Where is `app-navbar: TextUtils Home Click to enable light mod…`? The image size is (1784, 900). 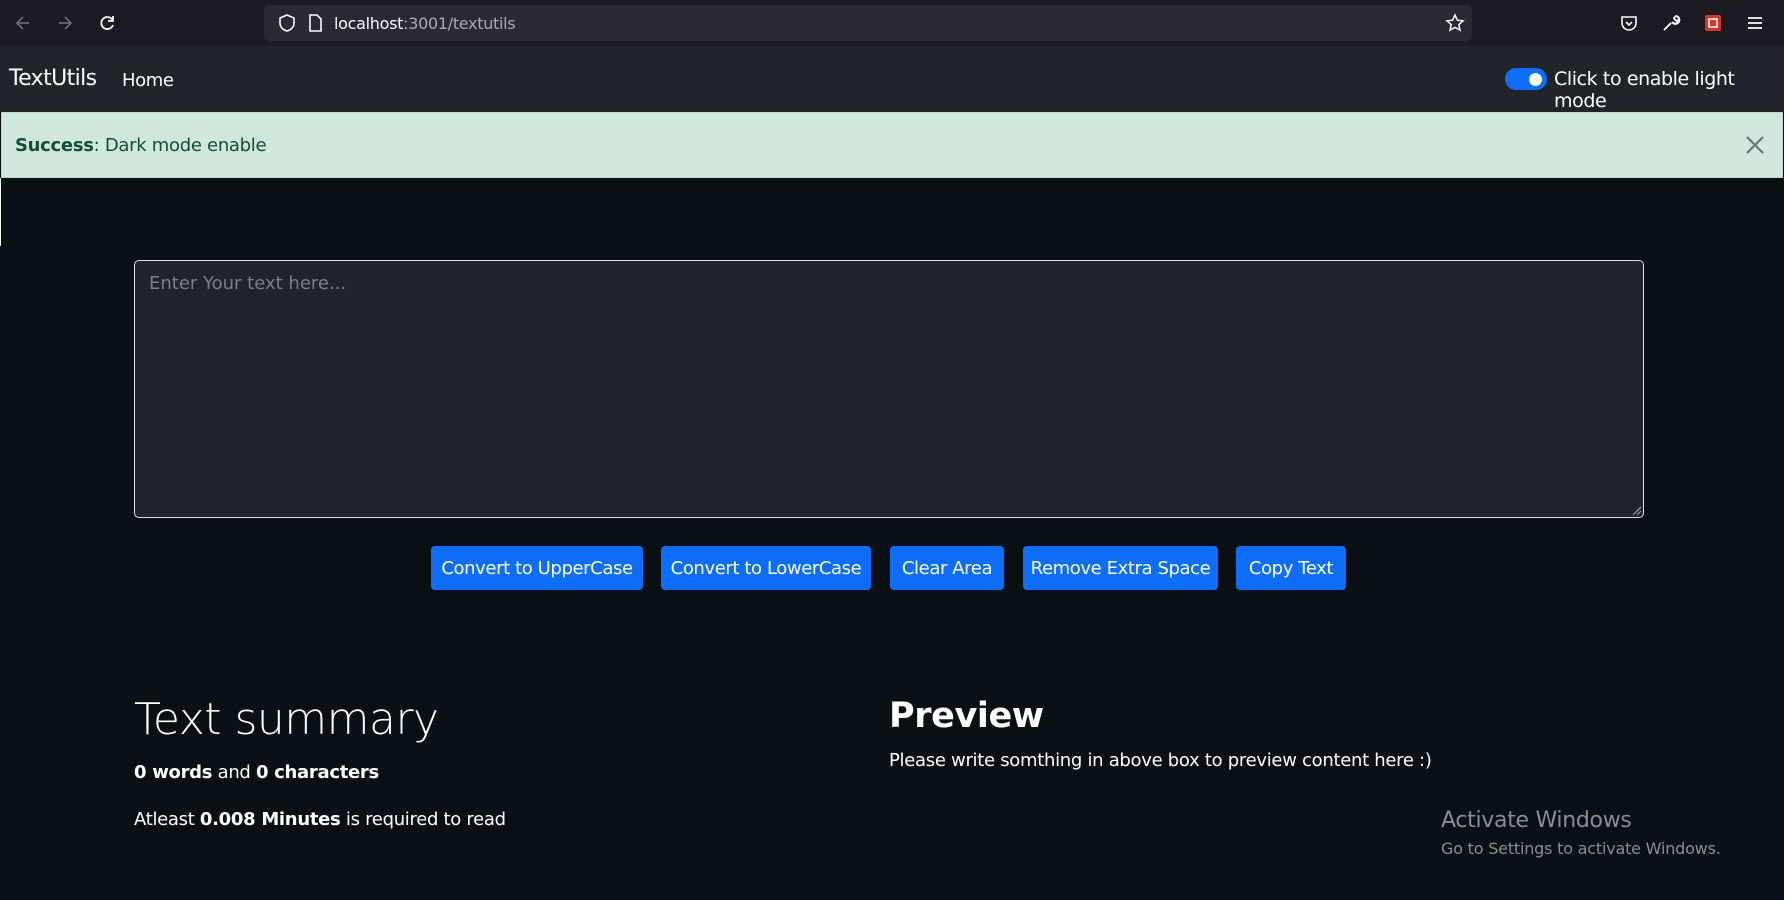
app-navbar: TextUtils Home Click to enable light mod… is located at coordinates (892, 79).